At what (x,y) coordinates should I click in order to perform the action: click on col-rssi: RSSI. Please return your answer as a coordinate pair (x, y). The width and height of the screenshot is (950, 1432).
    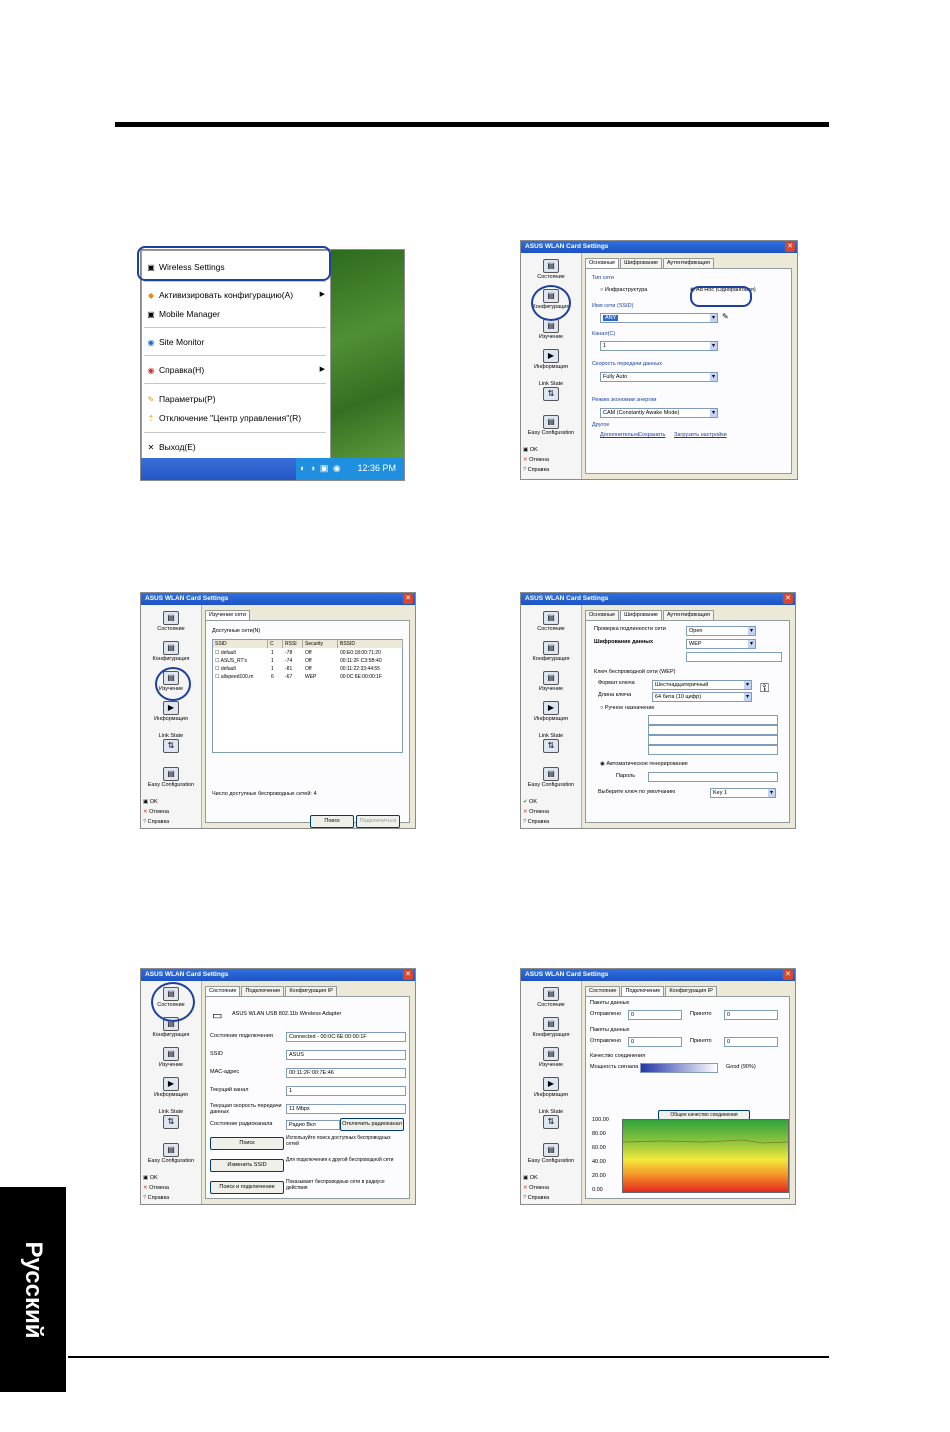
    Looking at the image, I should click on (293, 644).